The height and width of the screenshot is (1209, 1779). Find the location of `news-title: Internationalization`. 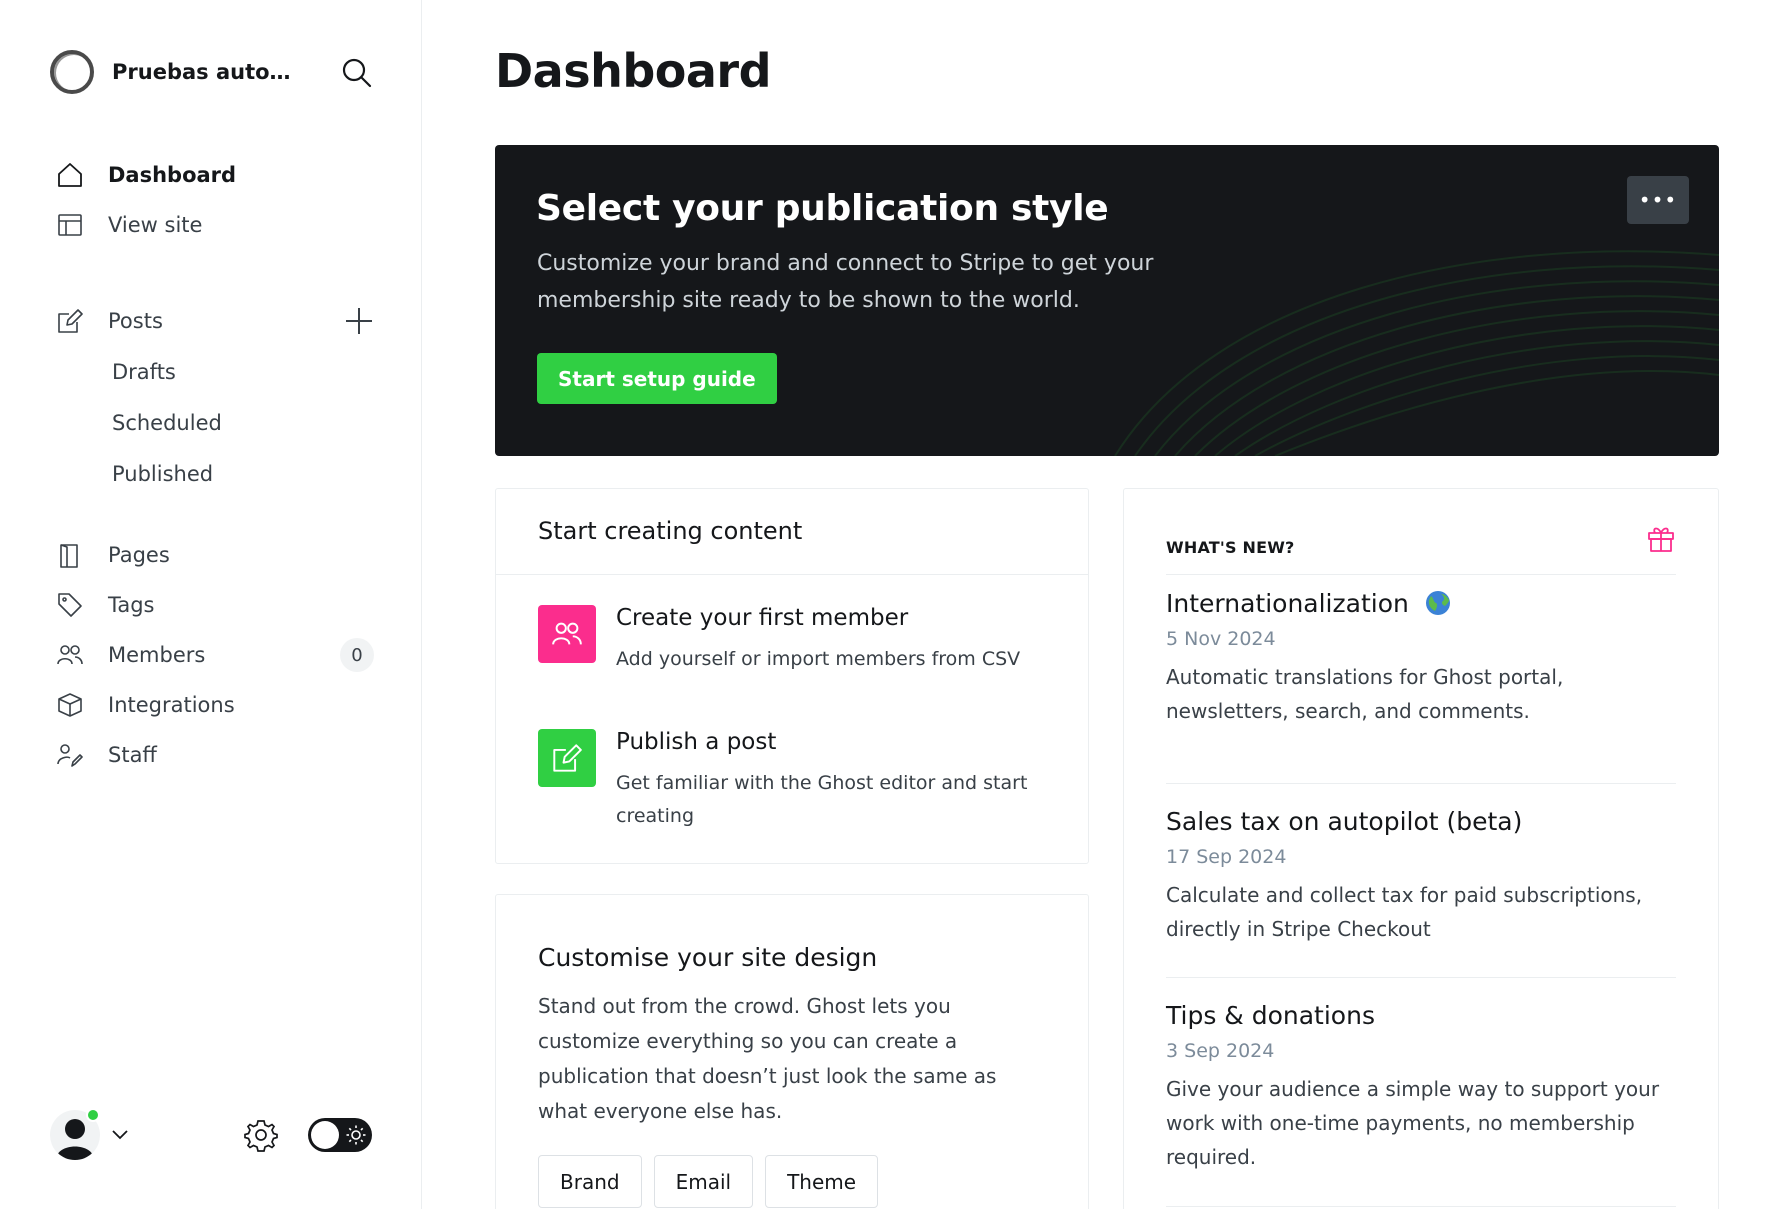

news-title: Internationalization is located at coordinates (1421, 603).